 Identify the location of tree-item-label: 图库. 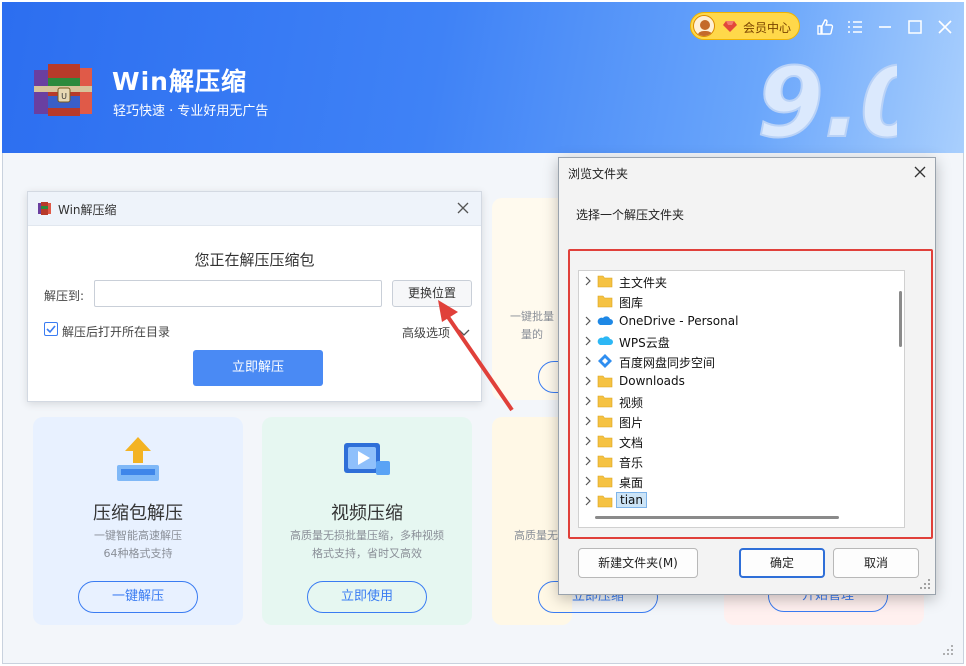
(631, 303).